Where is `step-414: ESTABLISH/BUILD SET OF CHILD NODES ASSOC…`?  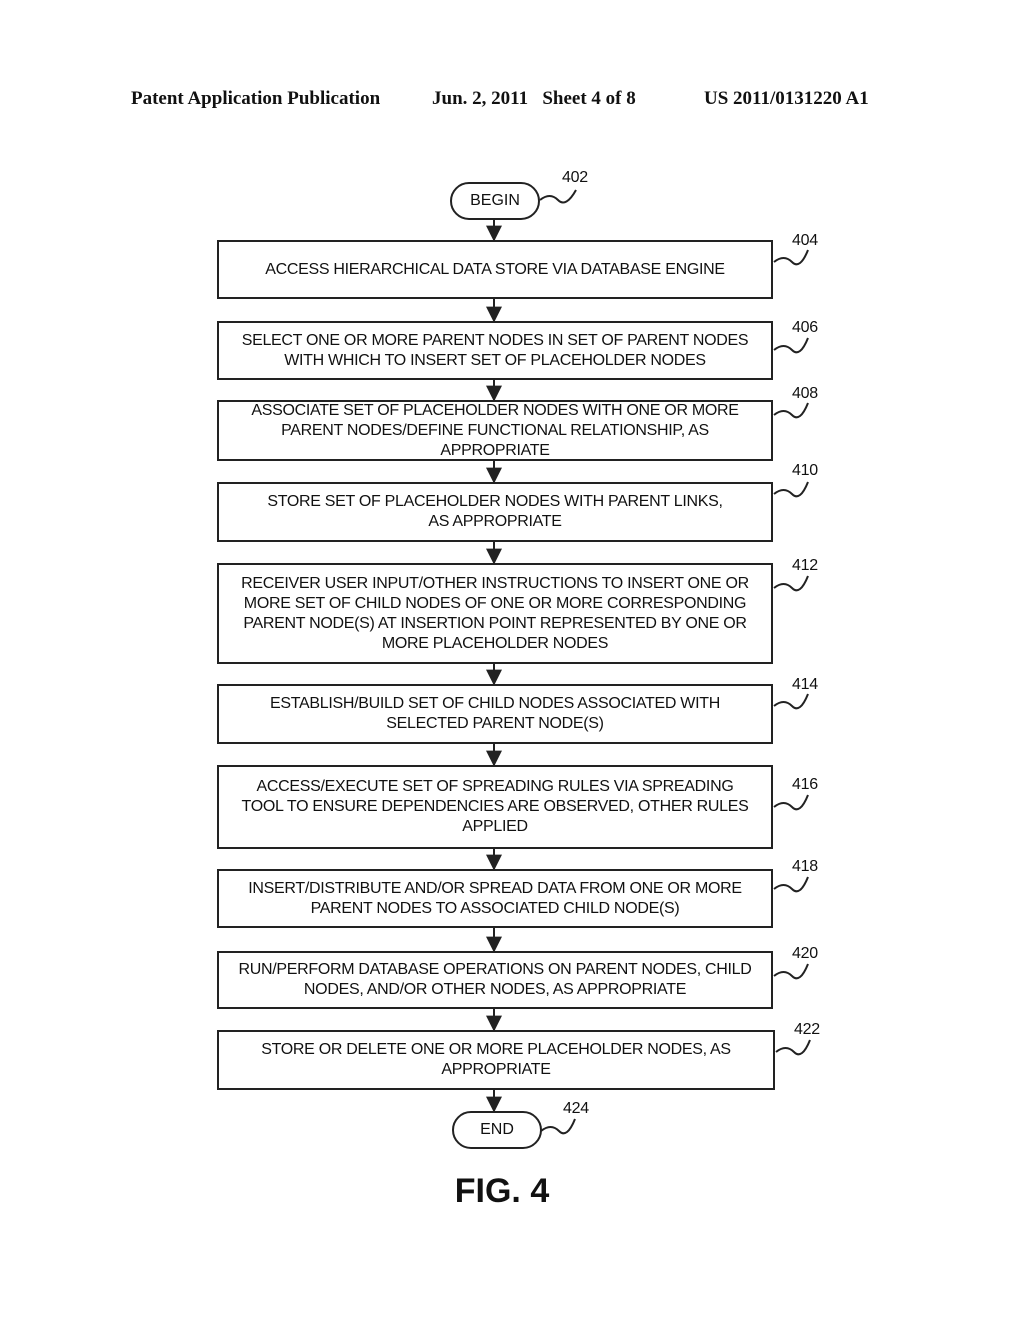
step-414: ESTABLISH/BUILD SET OF CHILD NODES ASSOC… is located at coordinates (495, 714).